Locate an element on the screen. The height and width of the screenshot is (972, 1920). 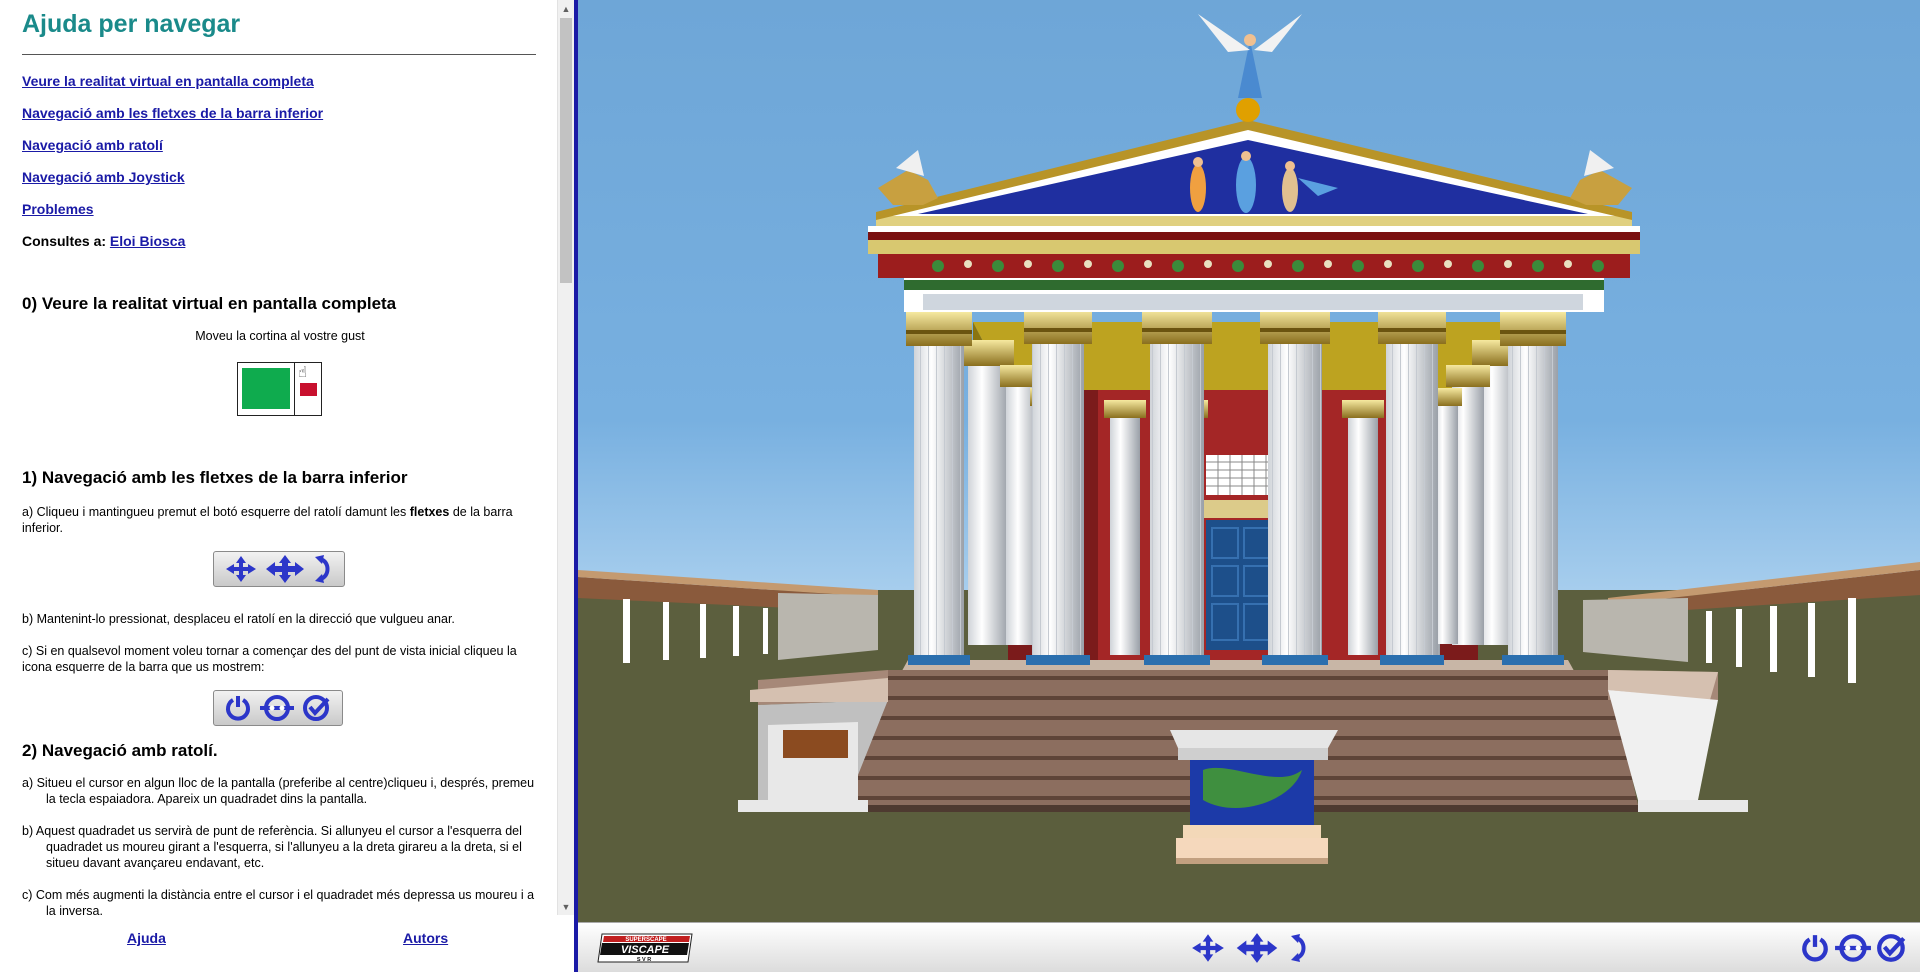
help-footer-link: Ajuda is located at coordinates (146, 938).